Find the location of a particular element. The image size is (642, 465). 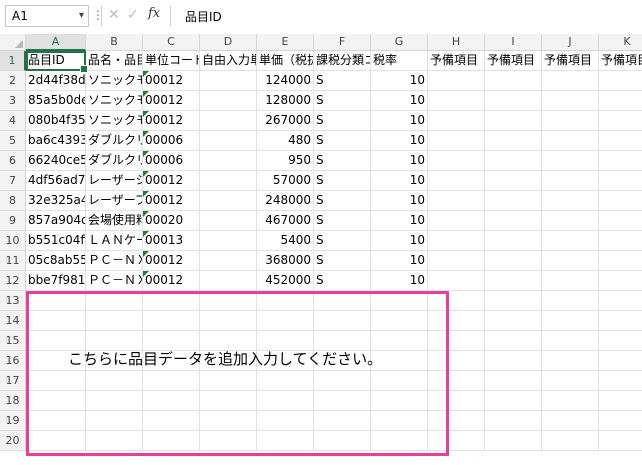

cell-j3 is located at coordinates (570, 101).